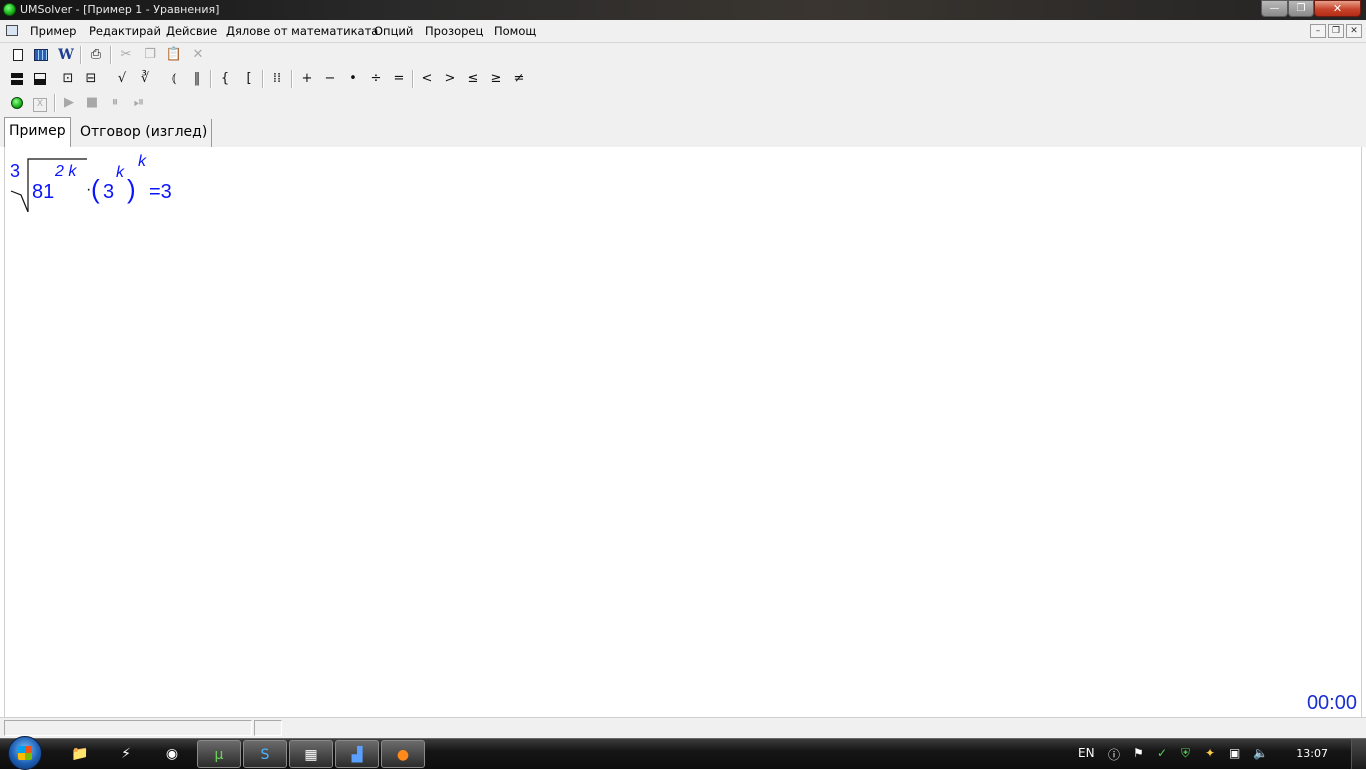 This screenshot has width=1366, height=770. Describe the element at coordinates (12, 30) in the screenshot. I see `document-icon` at that location.